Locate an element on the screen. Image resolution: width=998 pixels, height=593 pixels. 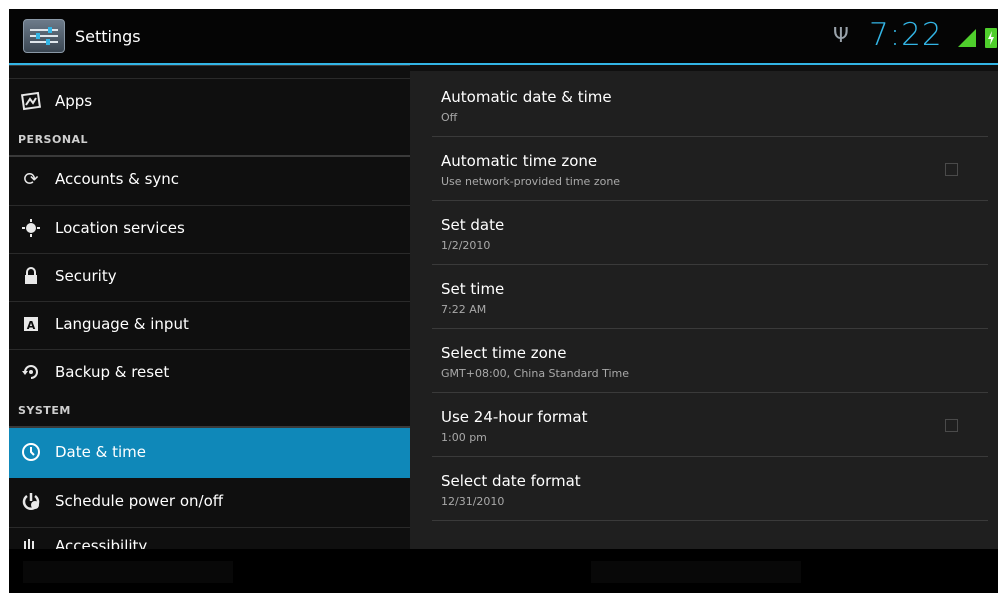
language-icon: A is located at coordinates (31, 325).